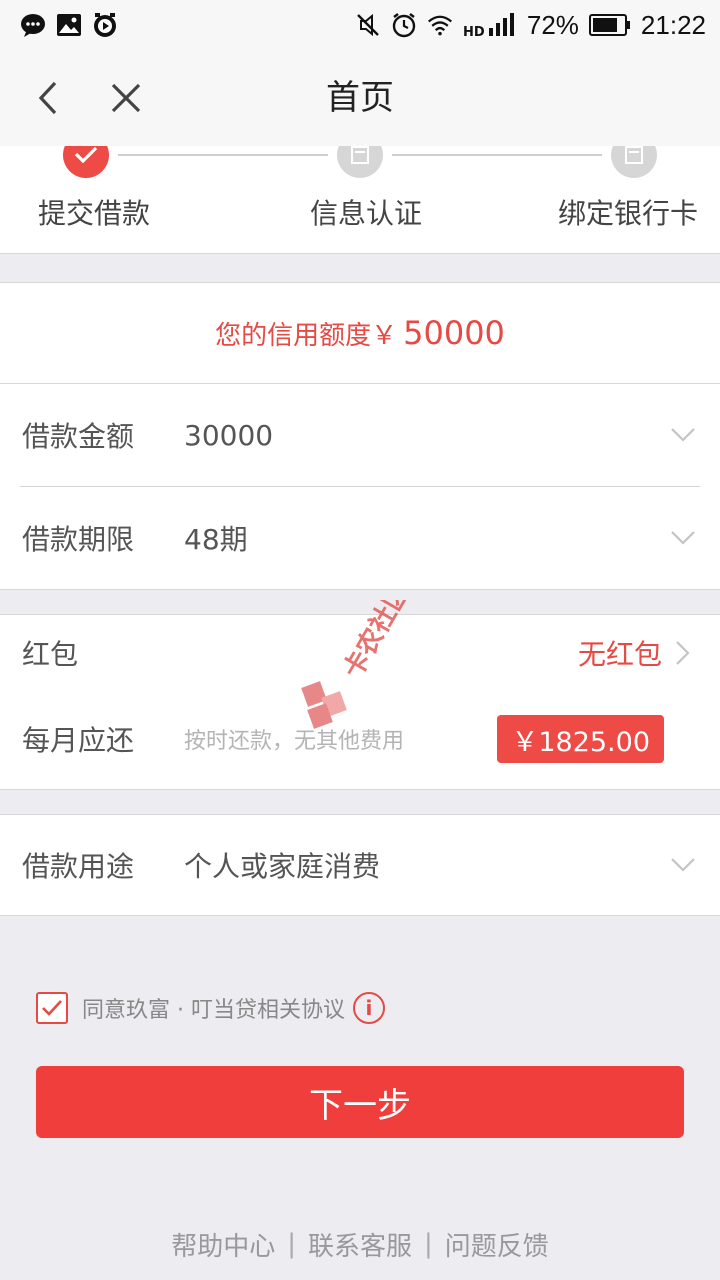 Image resolution: width=720 pixels, height=1280 pixels. Describe the element at coordinates (78, 740) in the screenshot. I see `monthly-payment-label: 每月应还` at that location.